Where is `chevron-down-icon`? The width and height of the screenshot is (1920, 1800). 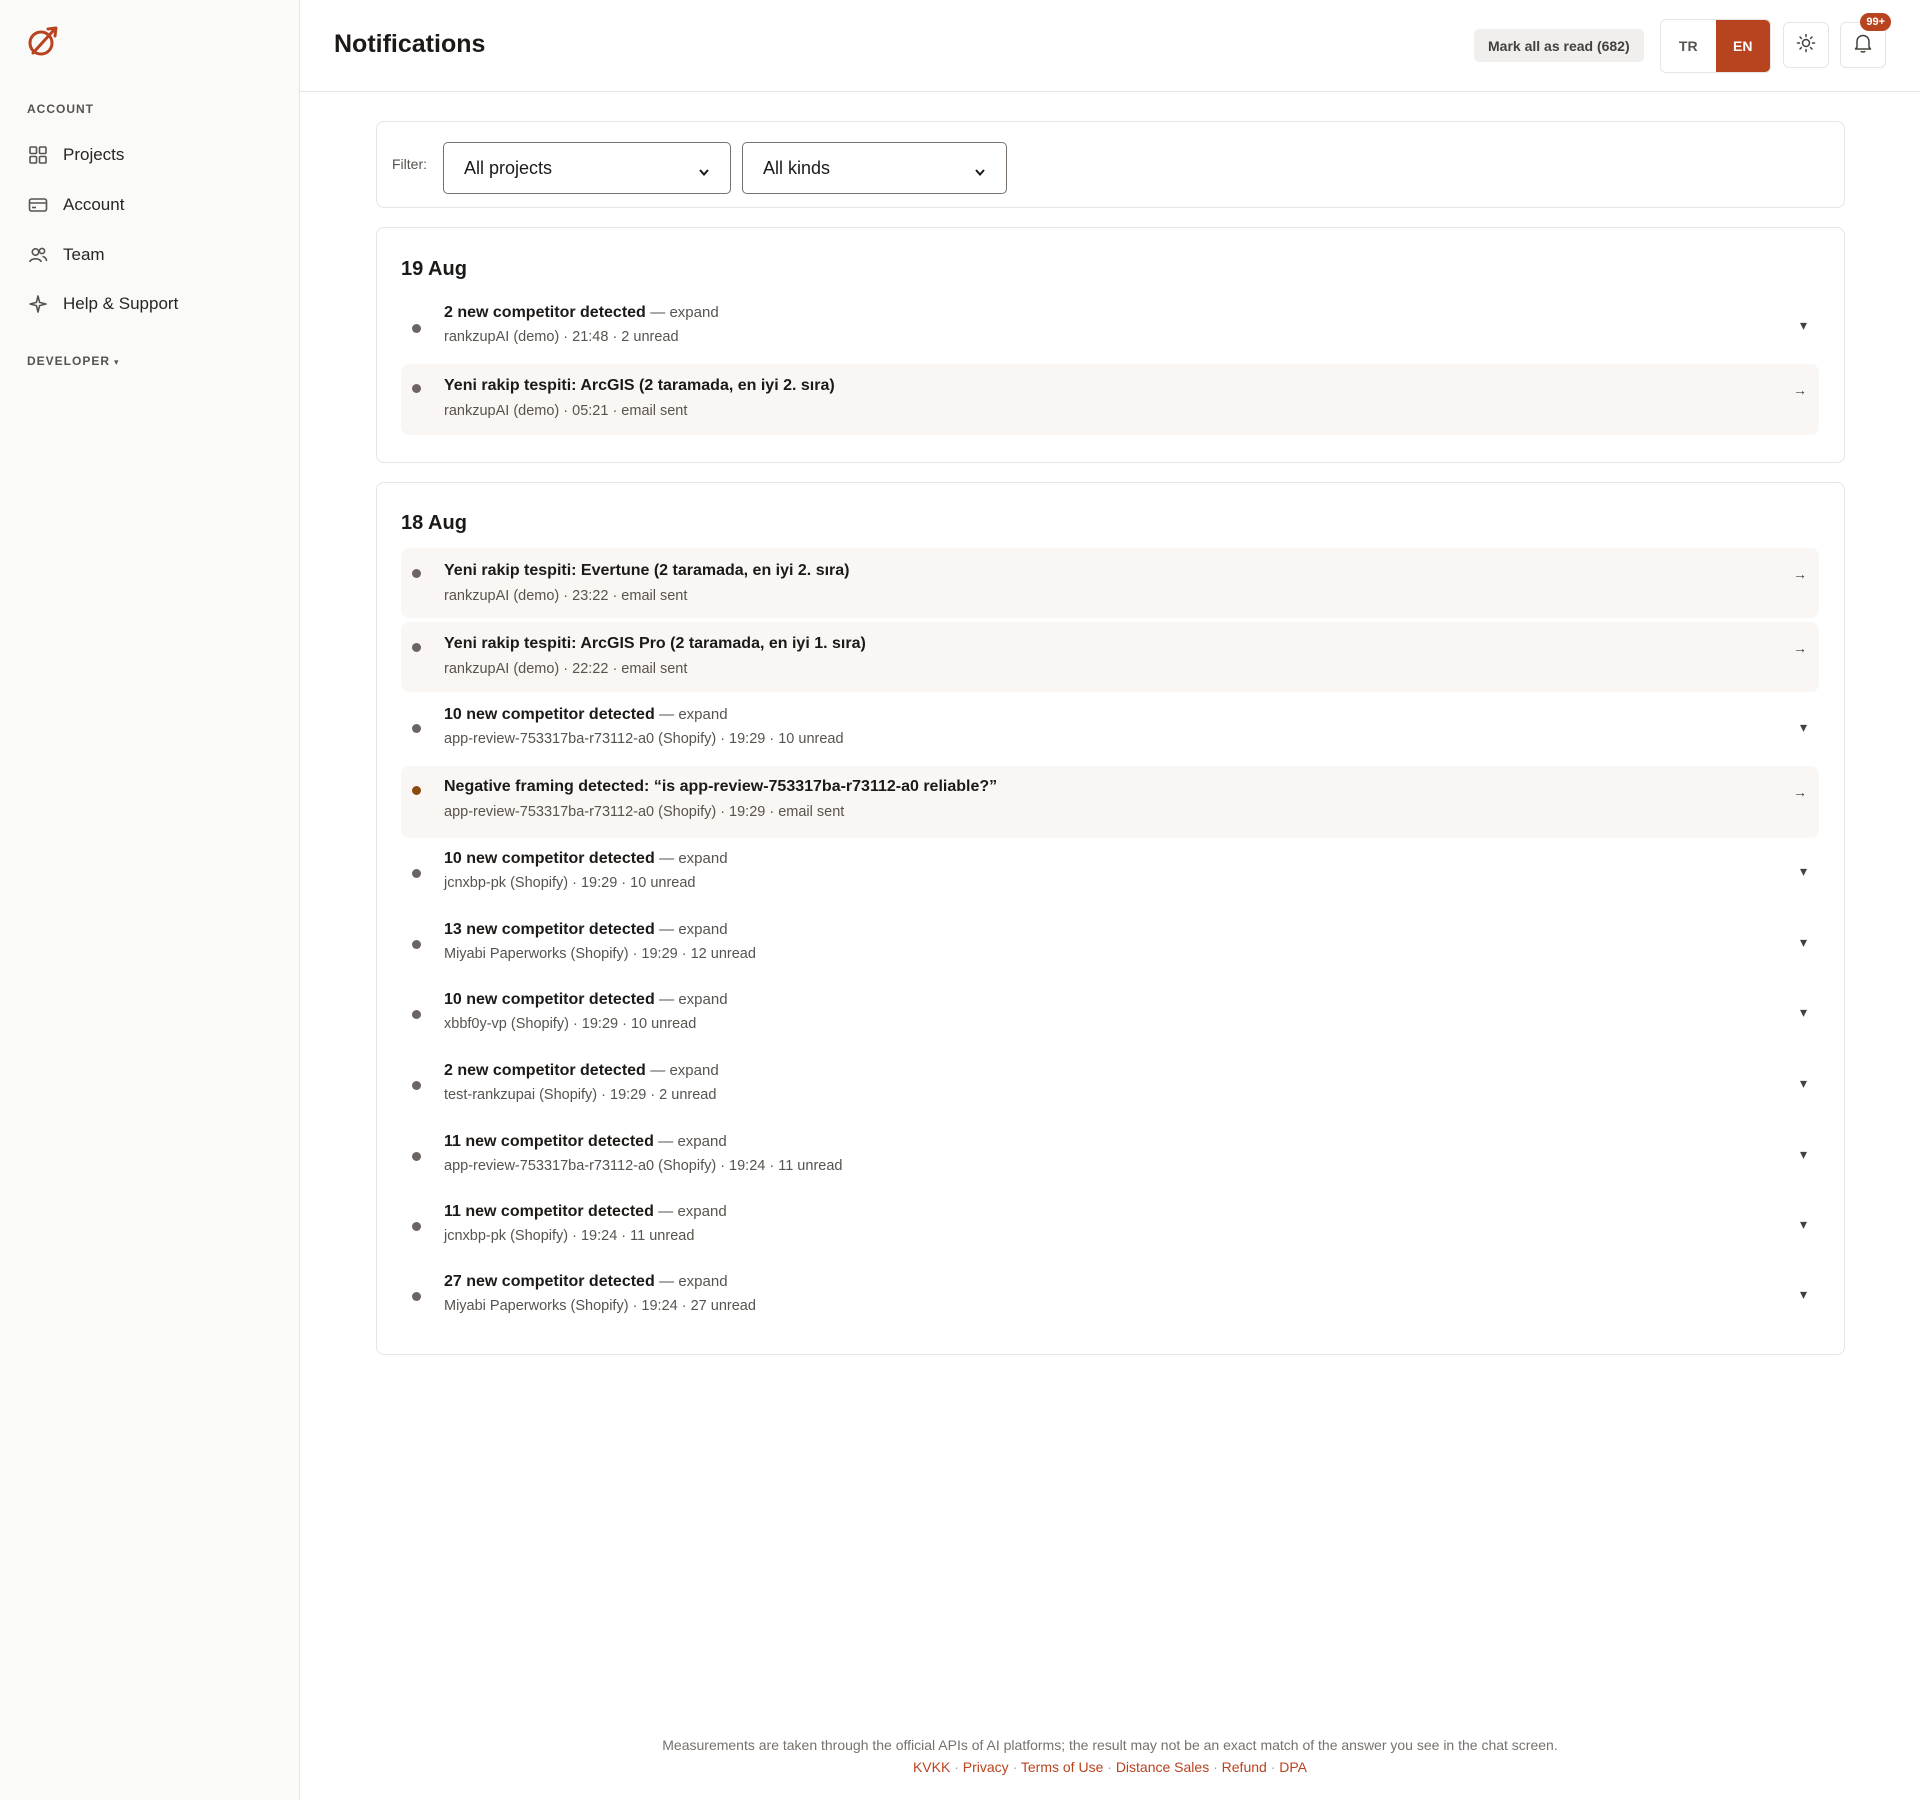
chevron-down-icon is located at coordinates (980, 169).